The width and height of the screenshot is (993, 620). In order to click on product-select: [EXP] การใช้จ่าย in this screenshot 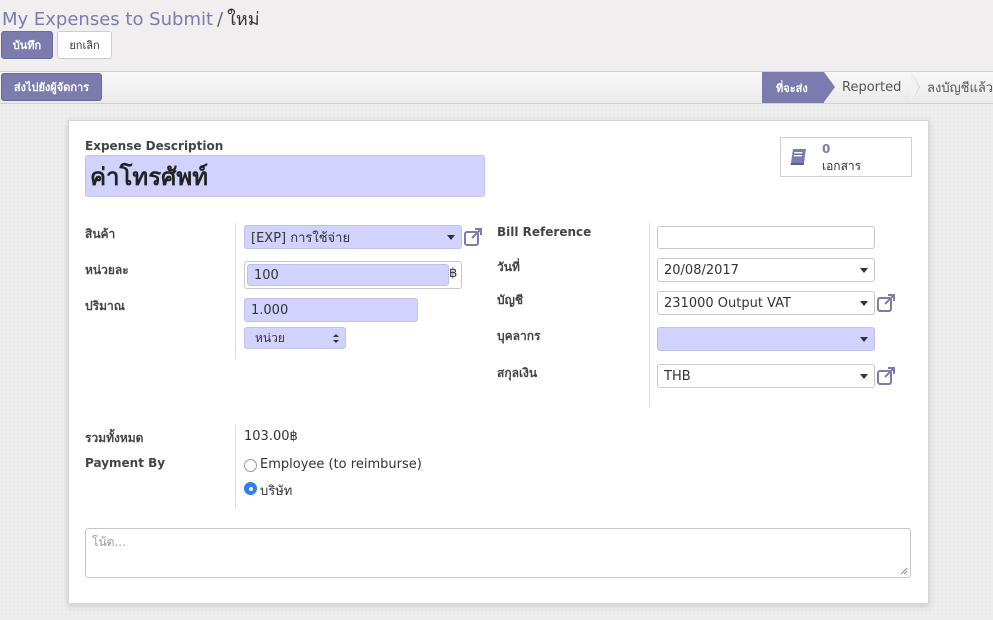, I will do `click(353, 237)`.